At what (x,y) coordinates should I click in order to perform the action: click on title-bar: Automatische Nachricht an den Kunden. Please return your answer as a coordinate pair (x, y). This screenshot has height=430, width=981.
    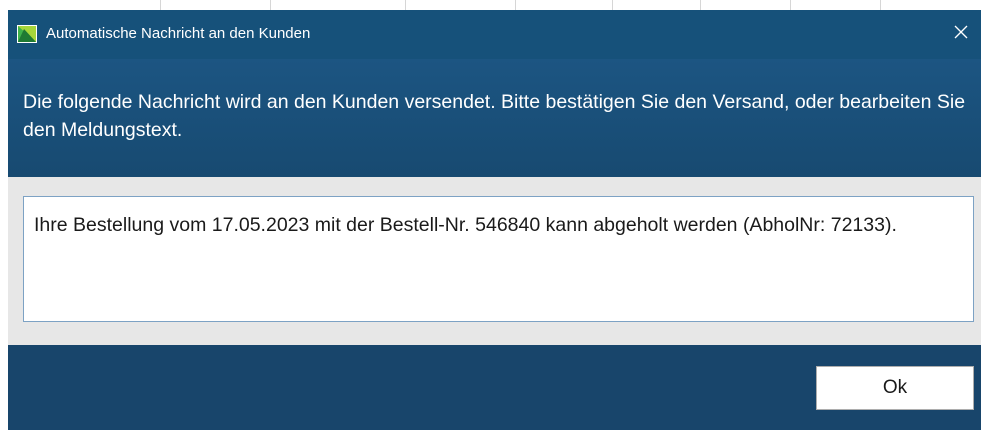
    Looking at the image, I should click on (494, 34).